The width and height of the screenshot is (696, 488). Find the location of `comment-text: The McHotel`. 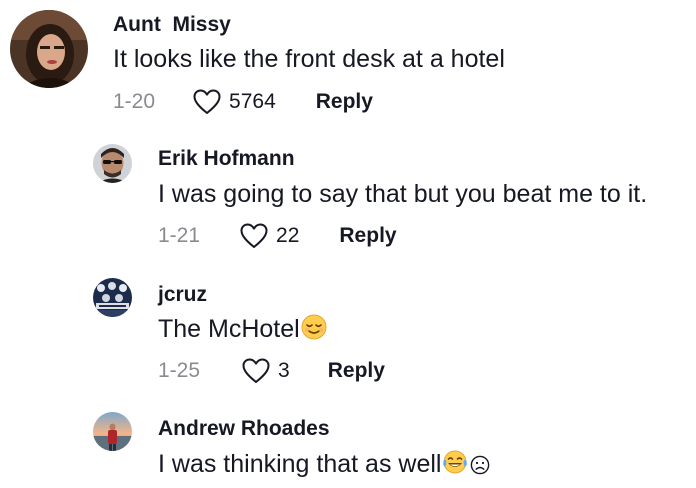

comment-text: The McHotel is located at coordinates (242, 329).